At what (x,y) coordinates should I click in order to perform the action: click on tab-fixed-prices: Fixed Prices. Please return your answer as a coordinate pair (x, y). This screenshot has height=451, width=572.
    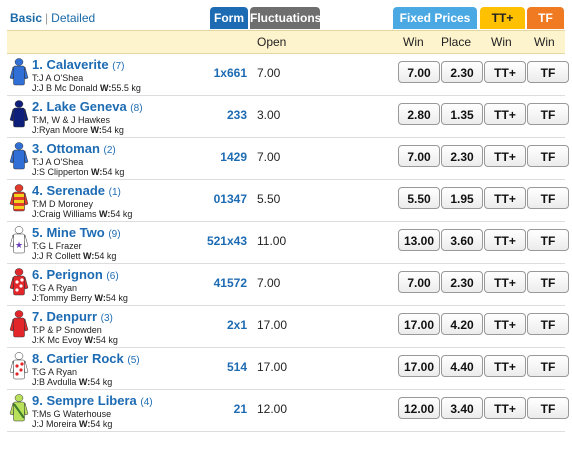
    Looking at the image, I should click on (435, 18).